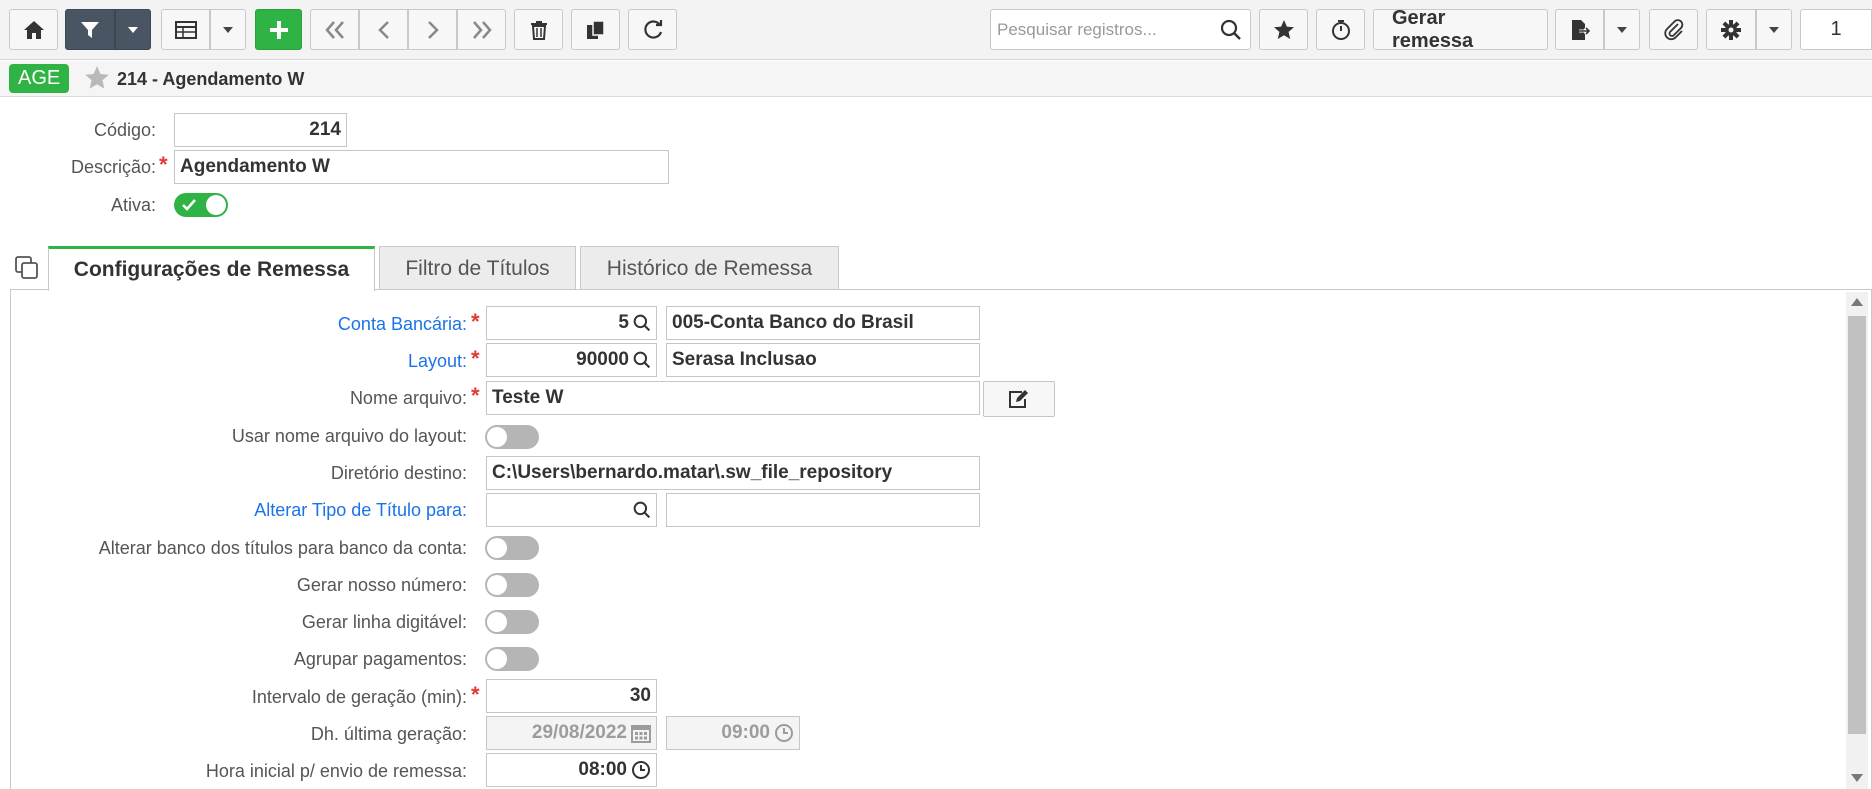 This screenshot has height=789, width=1872. I want to click on nome-arquivo-label: Nome arquivo:, so click(408, 398).